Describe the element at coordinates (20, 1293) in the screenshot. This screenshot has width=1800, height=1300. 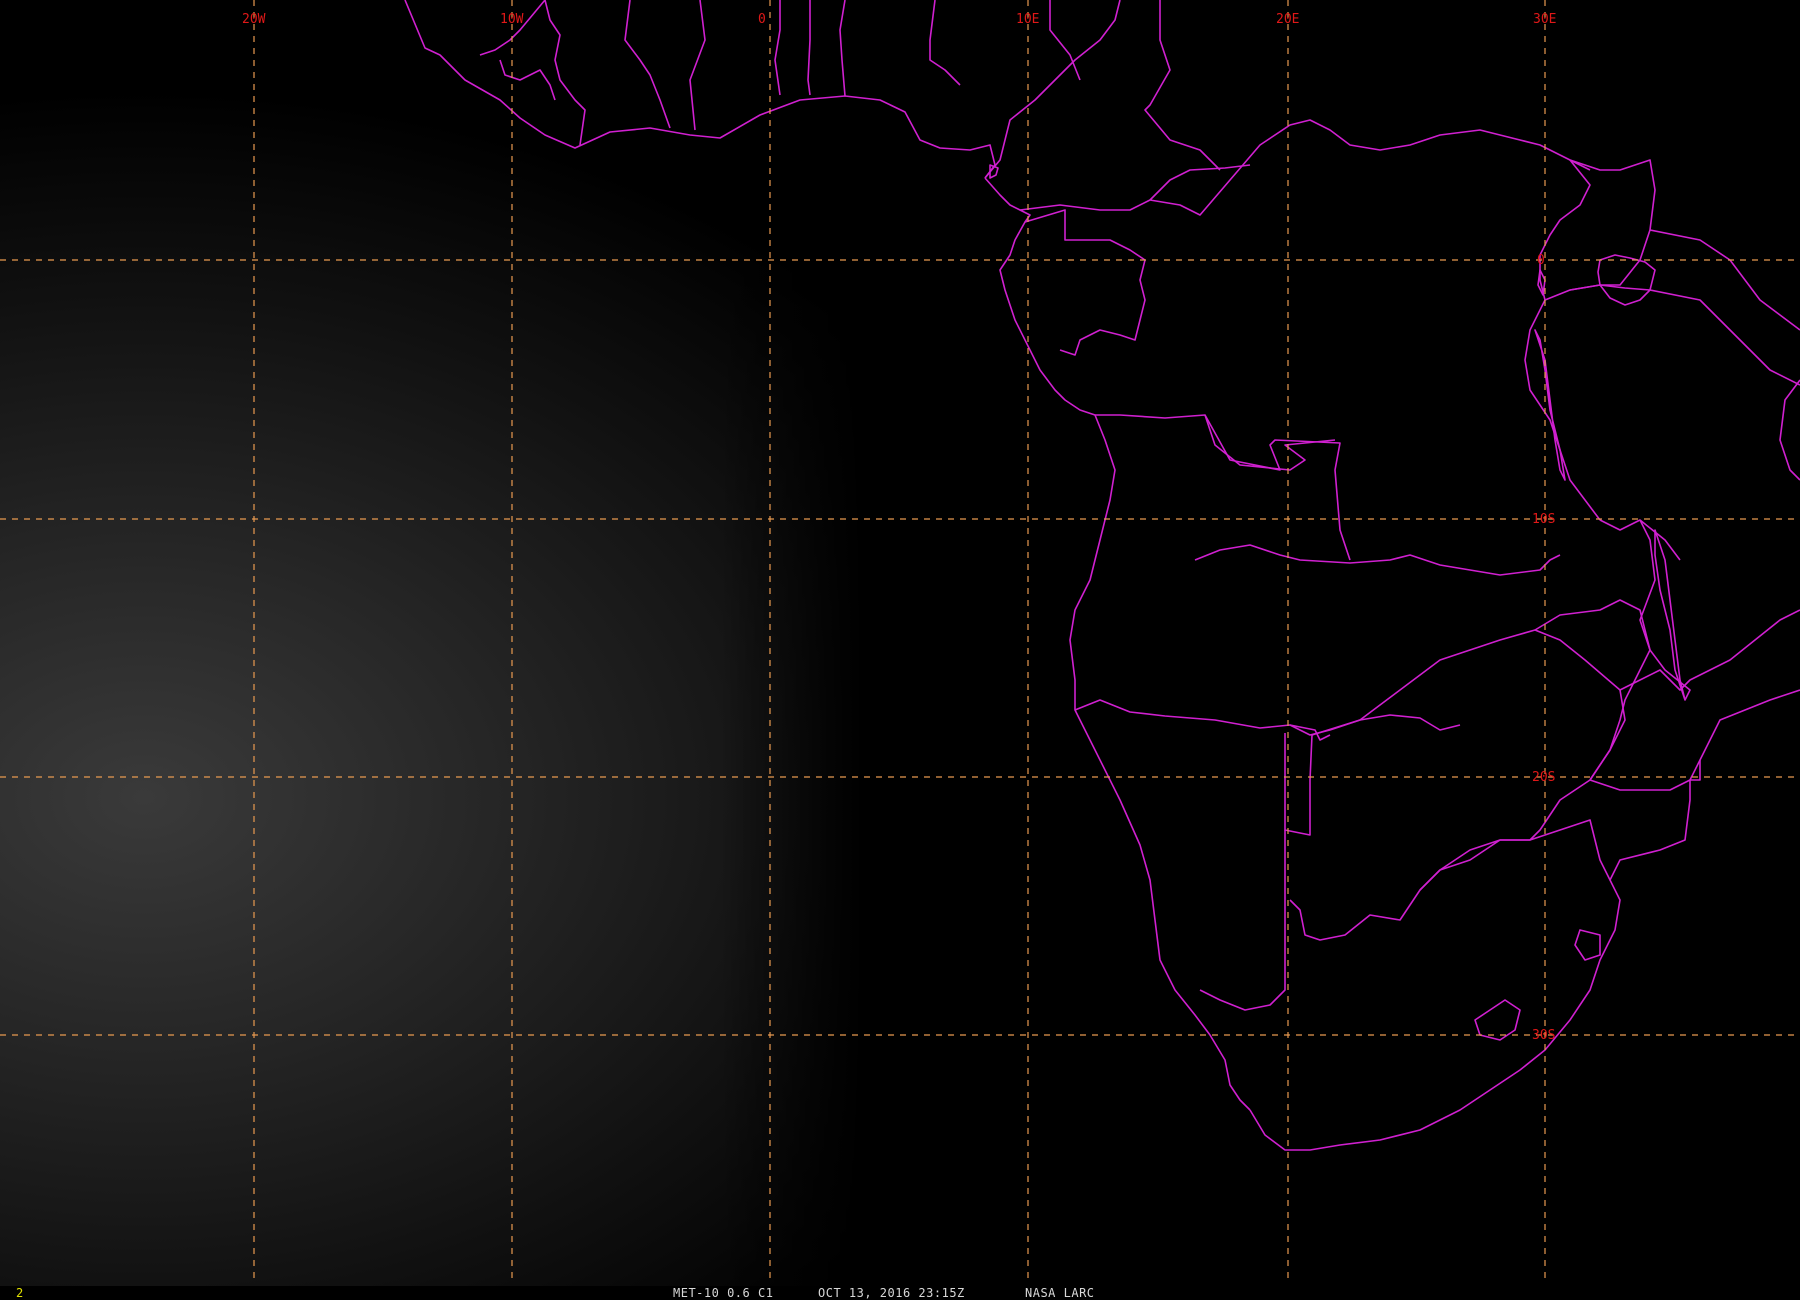
I see `frame-number: 2` at that location.